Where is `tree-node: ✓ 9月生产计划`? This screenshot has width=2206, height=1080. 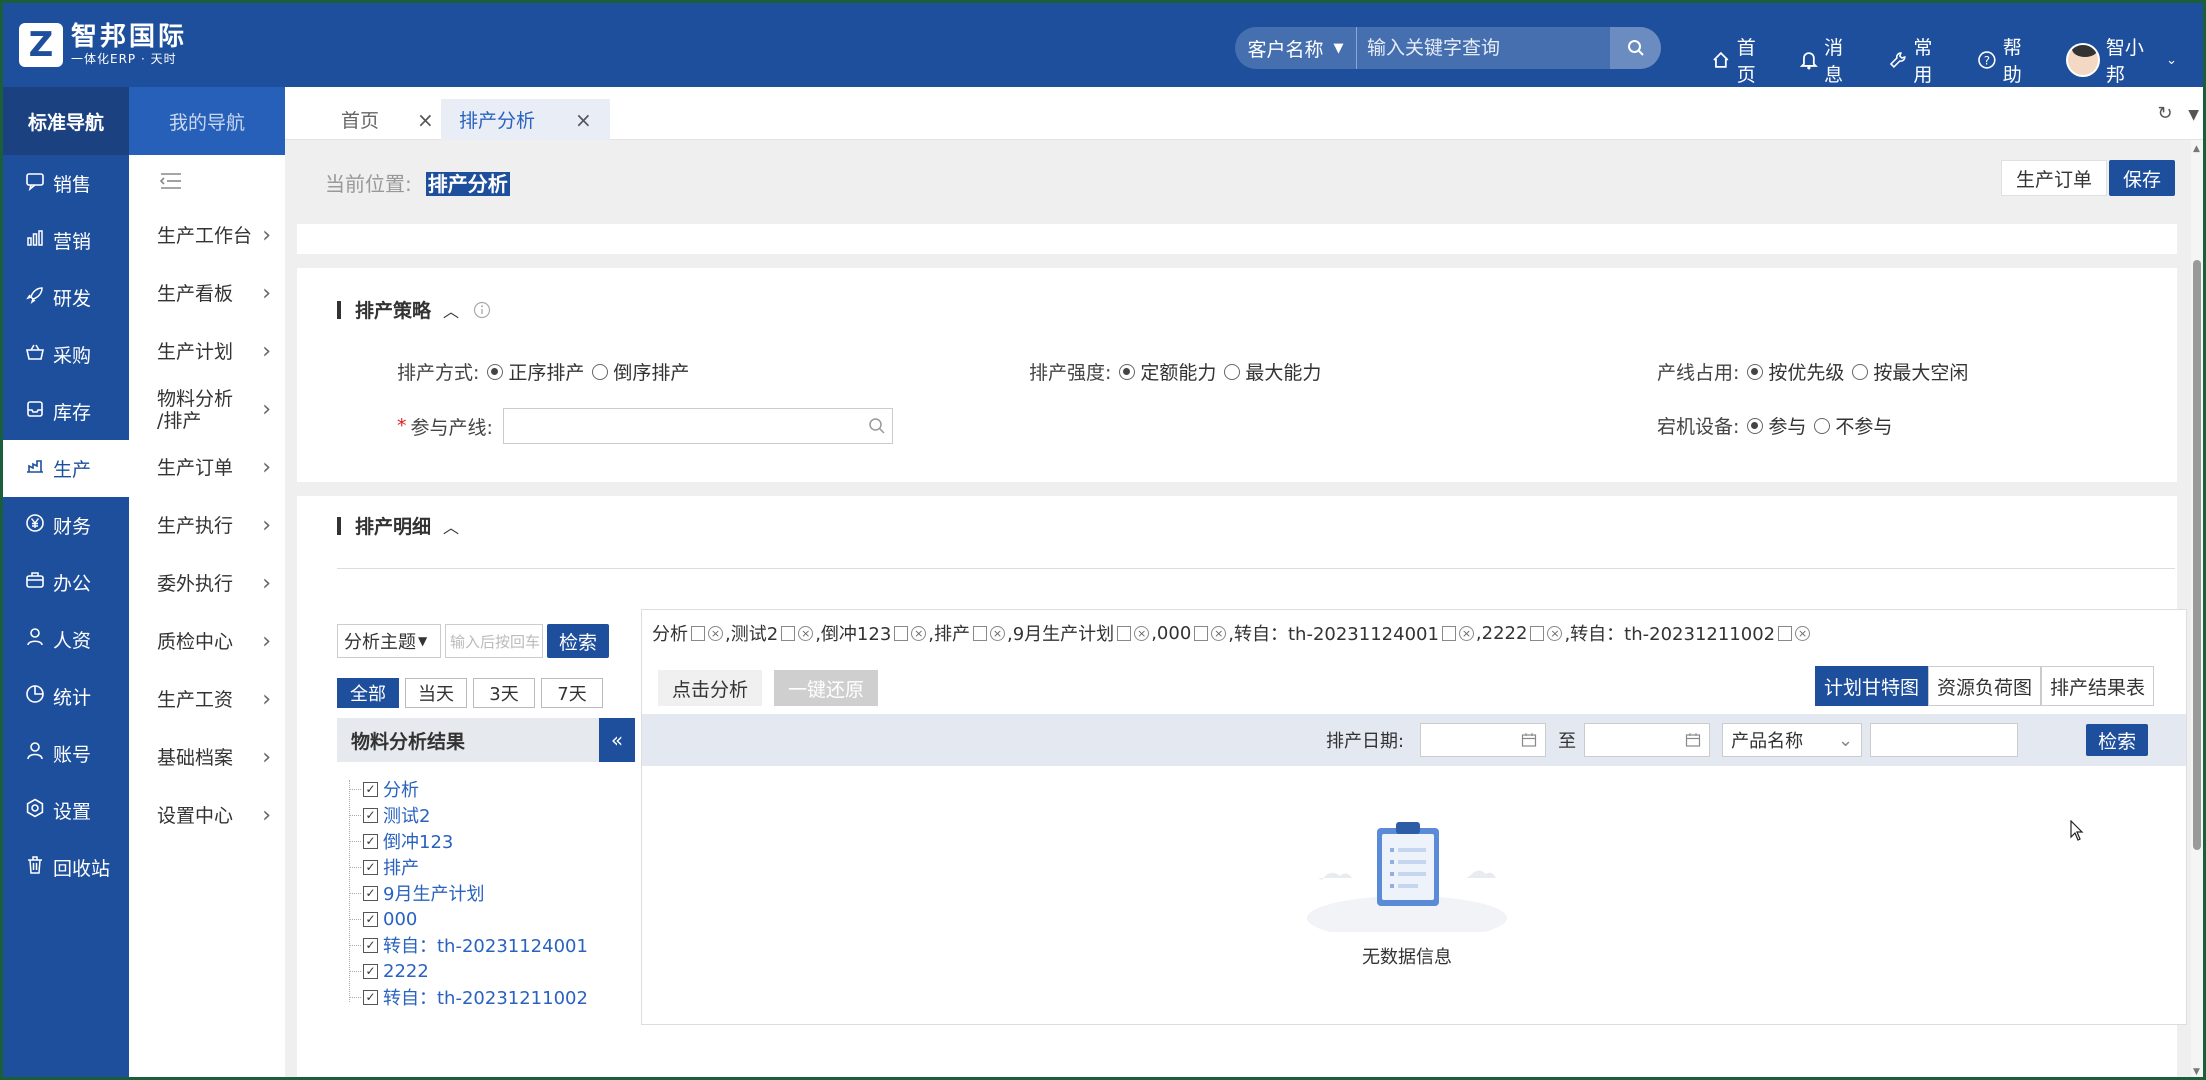 tree-node: ✓ 9月生产计划 is located at coordinates (487, 893).